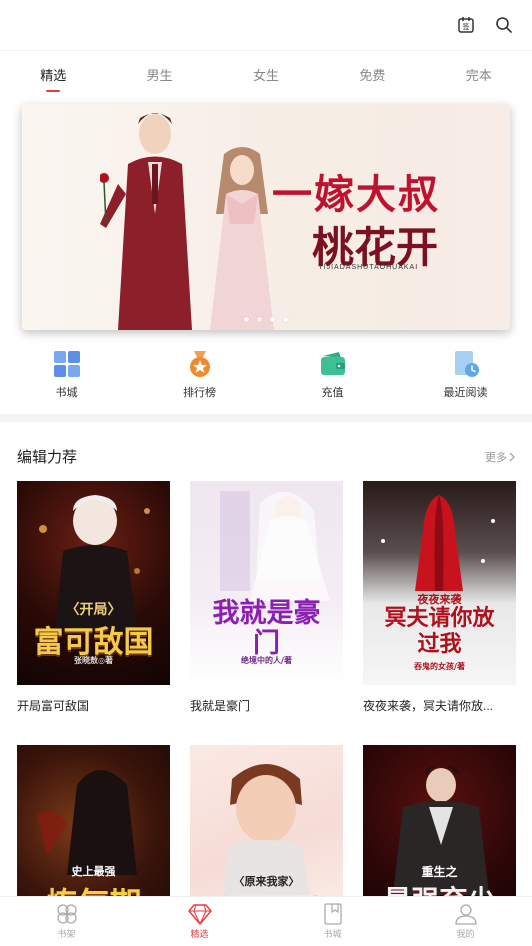 Image resolution: width=532 pixels, height=946 pixels. Describe the element at coordinates (368, 267) in the screenshot. I see `banner-pinyin: YIJIADASHUTAOHUAKAI` at that location.